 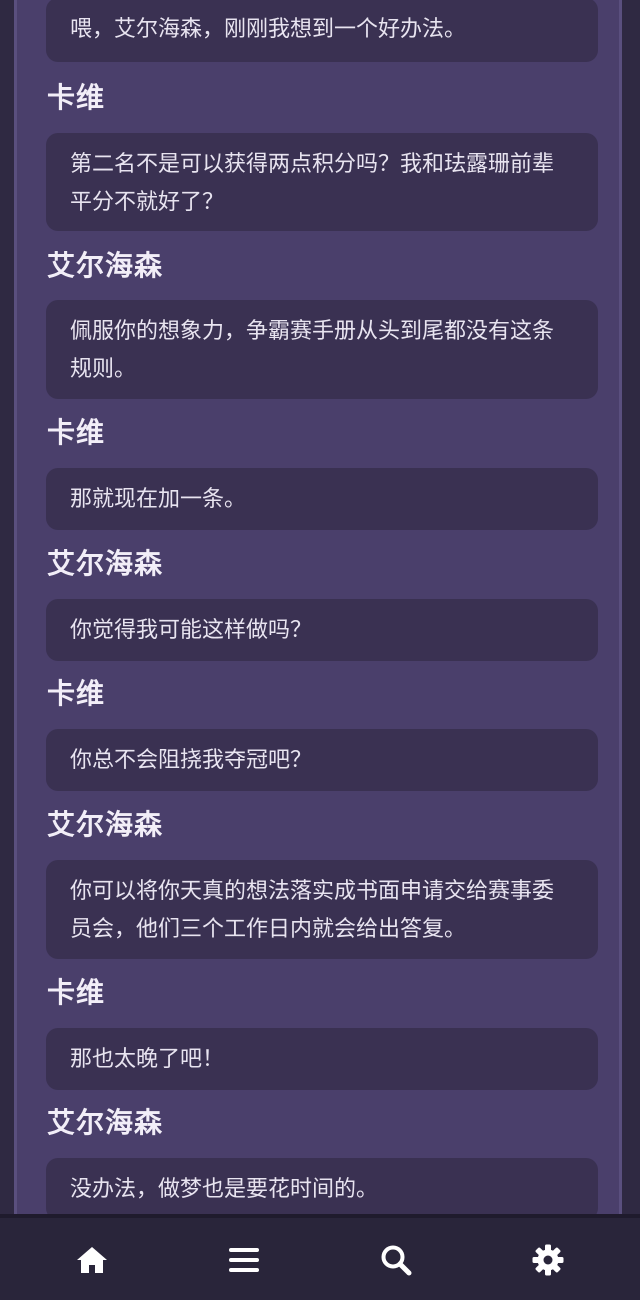 What do you see at coordinates (322, 499) in the screenshot?
I see `message-bubble: 那就现在加一条。` at bounding box center [322, 499].